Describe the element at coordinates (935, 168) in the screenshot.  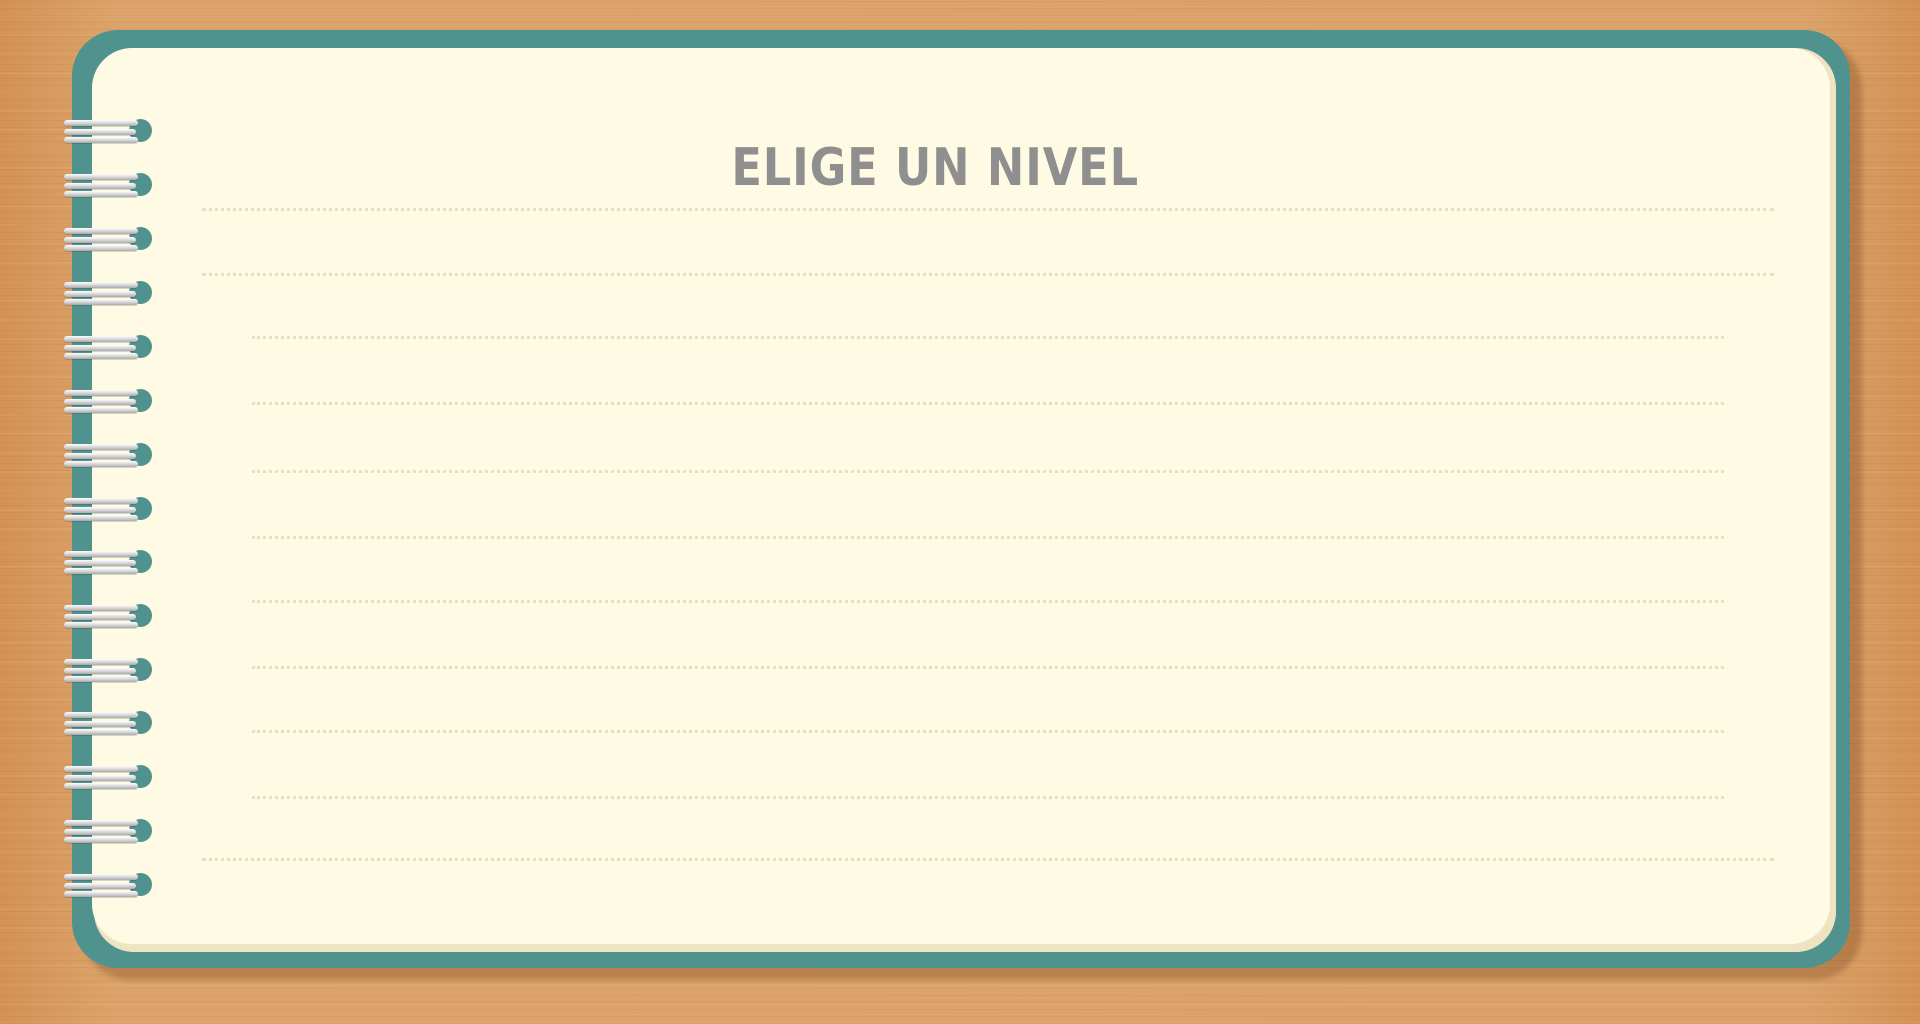
I see `page-title: ELIGE UN NIVEL` at that location.